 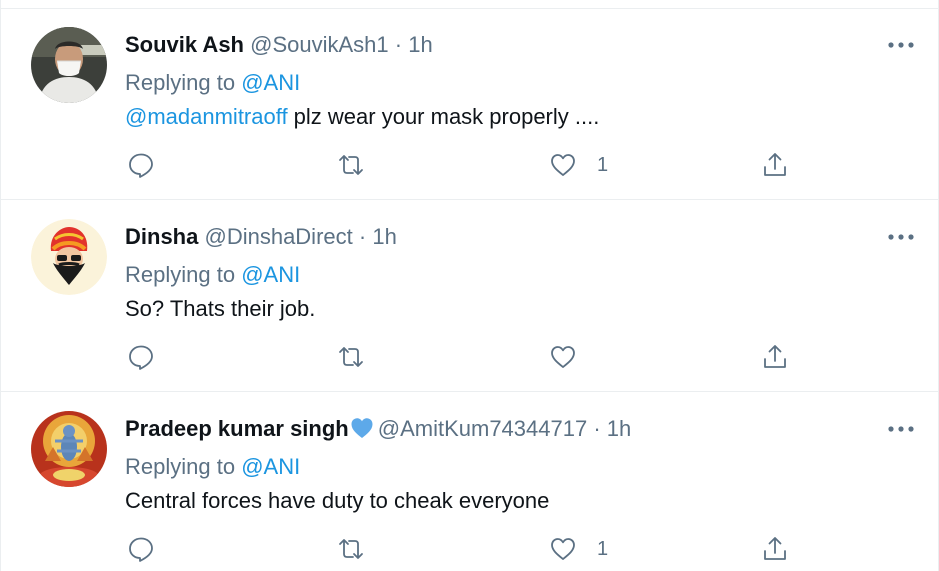 I want to click on turban-cartoon-avatar-icon, so click(x=69, y=257).